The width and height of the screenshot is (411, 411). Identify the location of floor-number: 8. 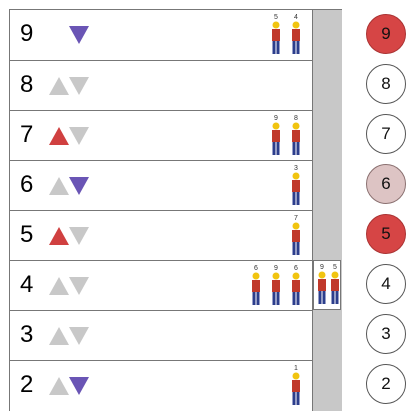
(27, 84).